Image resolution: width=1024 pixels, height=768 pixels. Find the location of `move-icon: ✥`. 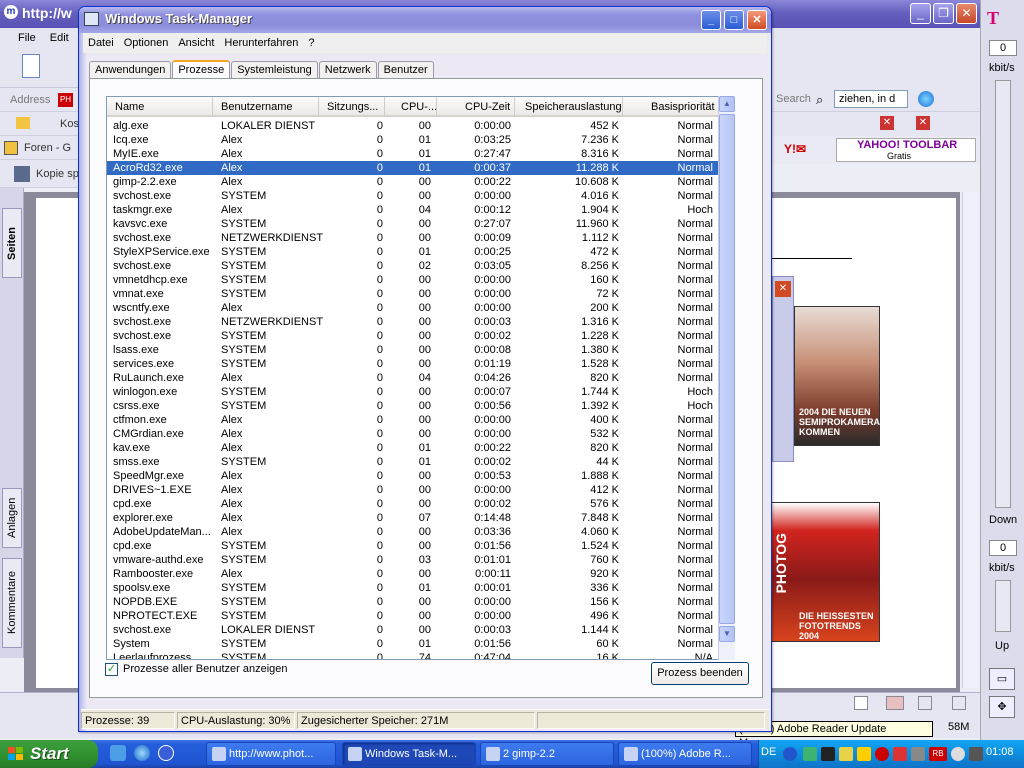

move-icon: ✥ is located at coordinates (1002, 707).